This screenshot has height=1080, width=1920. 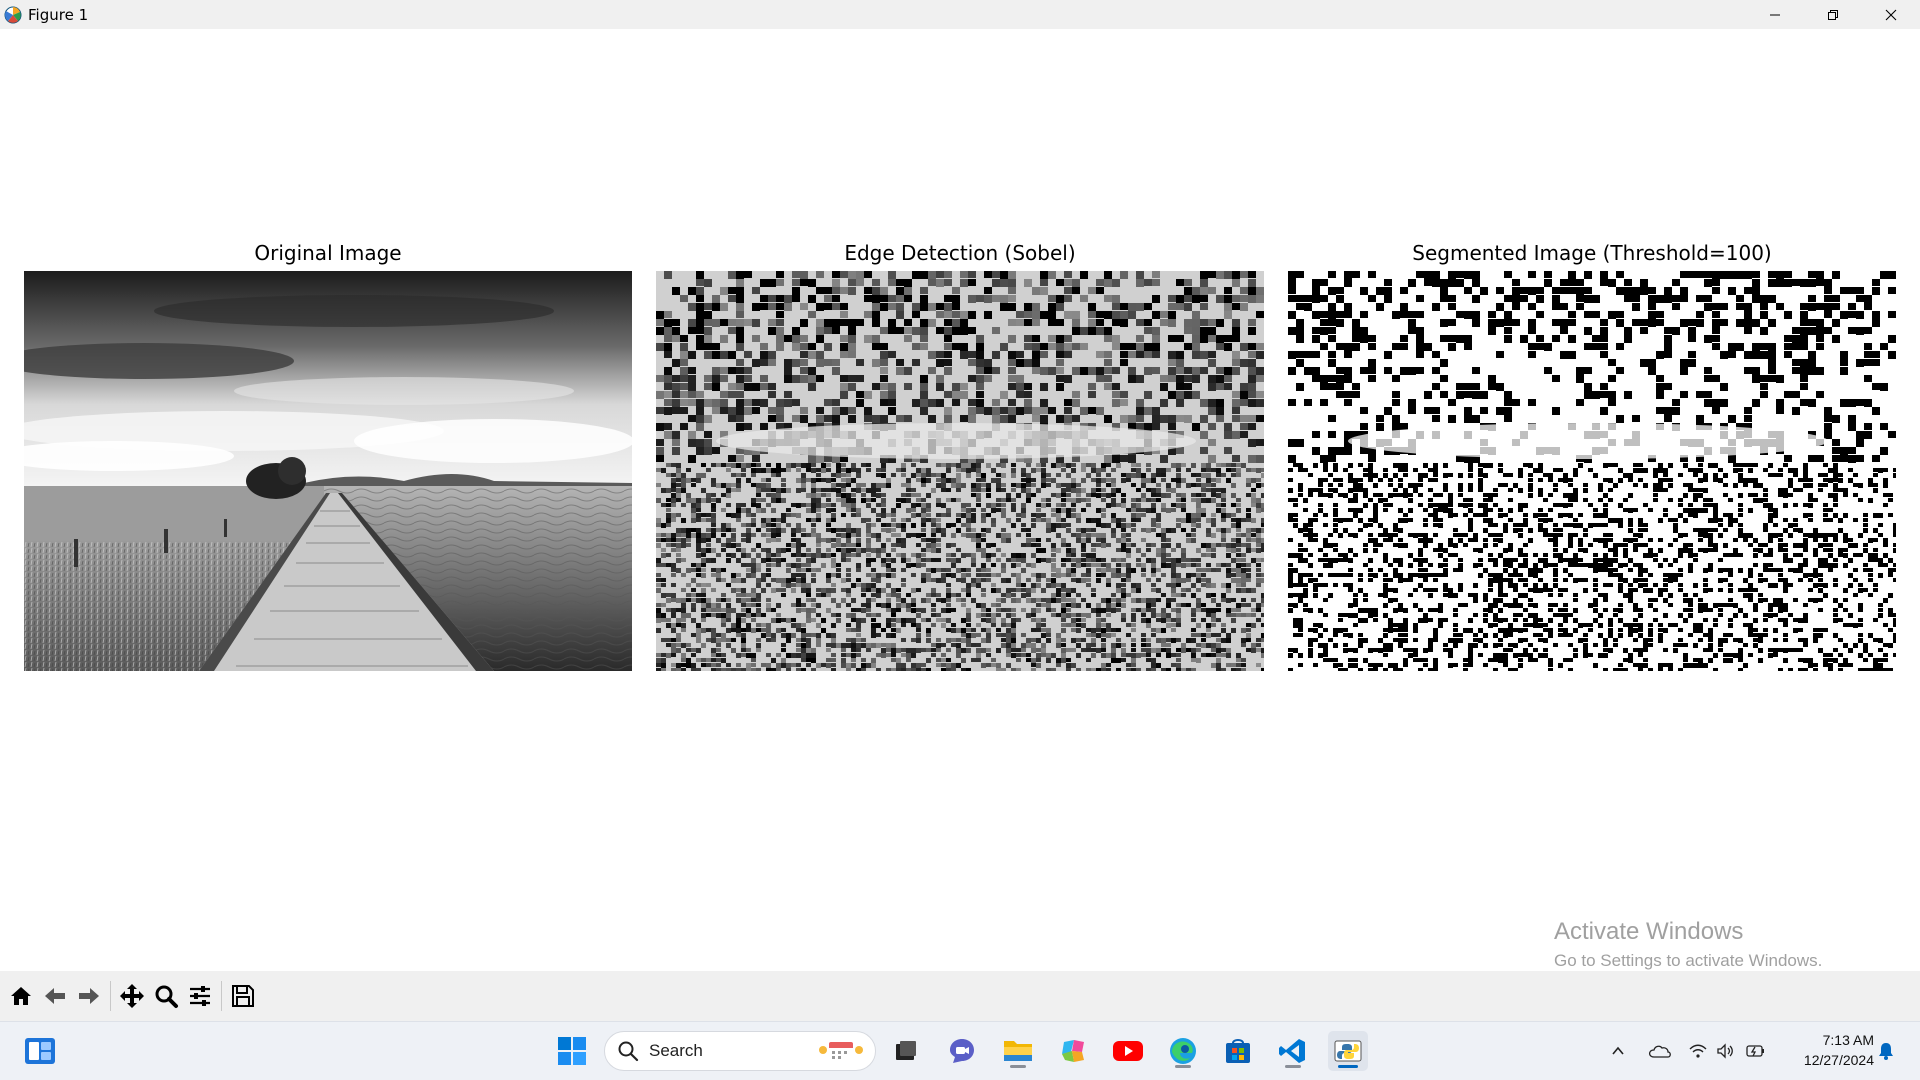 What do you see at coordinates (1775, 14) in the screenshot?
I see `minimize-button` at bounding box center [1775, 14].